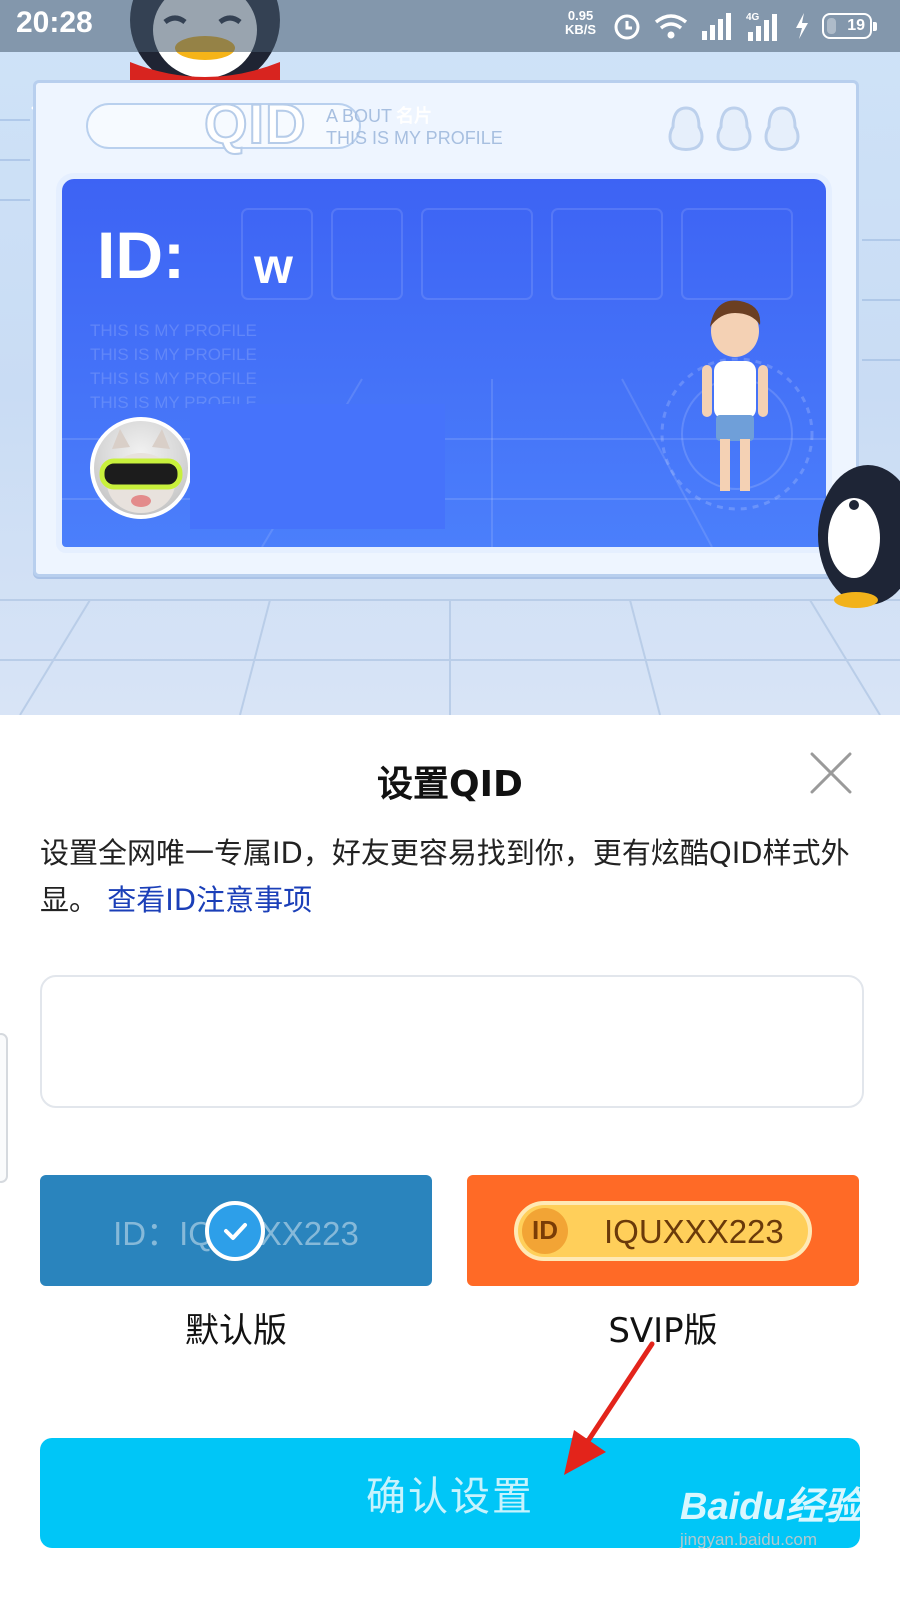  What do you see at coordinates (450, 26) in the screenshot?
I see `status-bar: 20:28 0.95 KB/S 4G 19` at bounding box center [450, 26].